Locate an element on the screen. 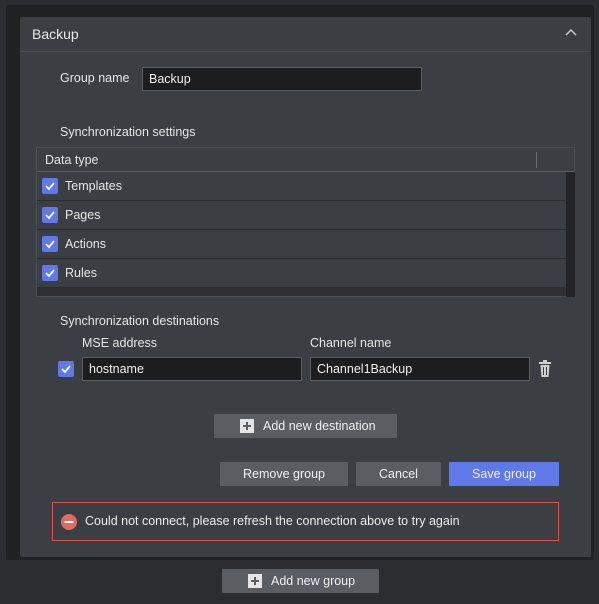 This screenshot has height=604, width=599. destination-checkbox is located at coordinates (66, 369).